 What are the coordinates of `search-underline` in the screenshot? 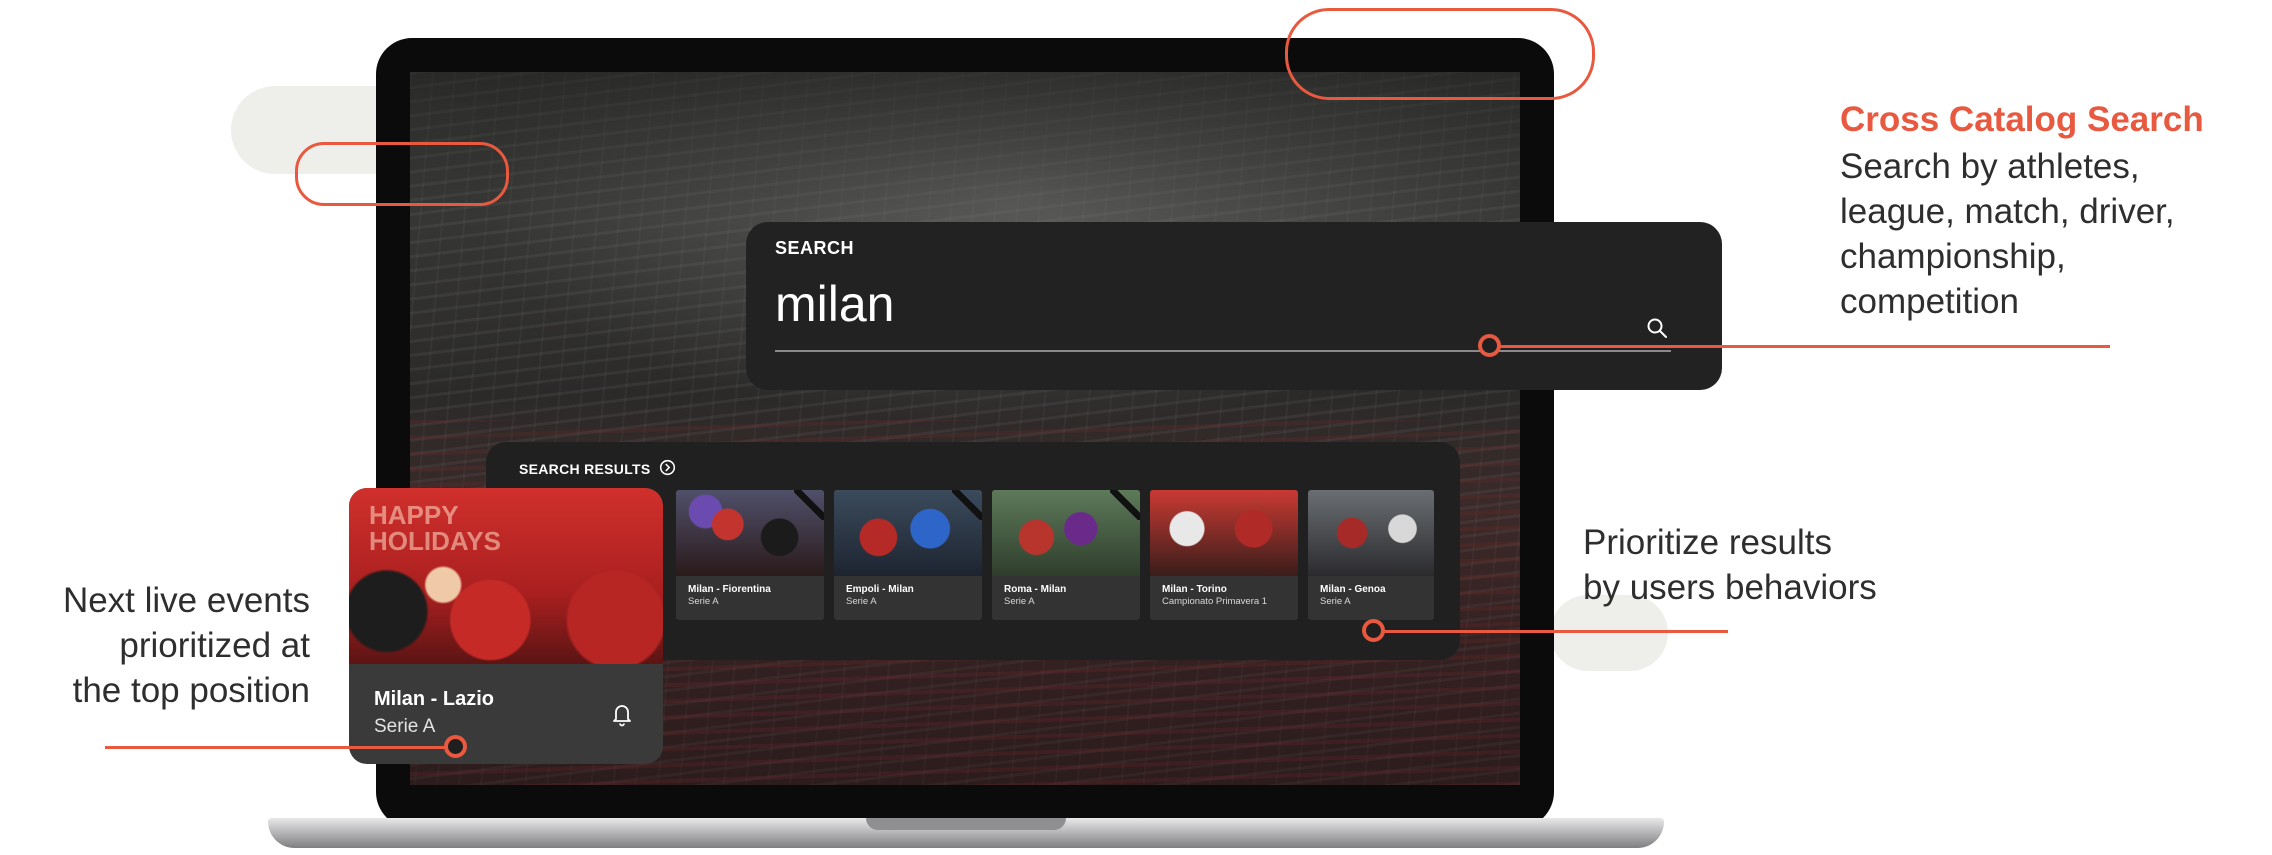 It's located at (1223, 351).